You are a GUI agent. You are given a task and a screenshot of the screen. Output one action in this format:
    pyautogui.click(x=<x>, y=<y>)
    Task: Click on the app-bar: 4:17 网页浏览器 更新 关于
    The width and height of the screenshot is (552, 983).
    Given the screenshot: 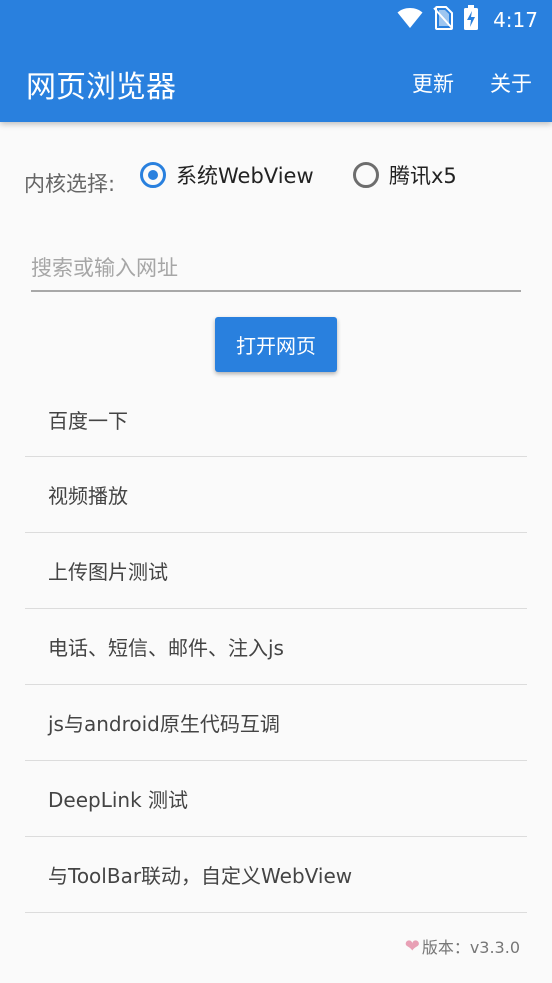 What is the action you would take?
    pyautogui.click(x=276, y=61)
    